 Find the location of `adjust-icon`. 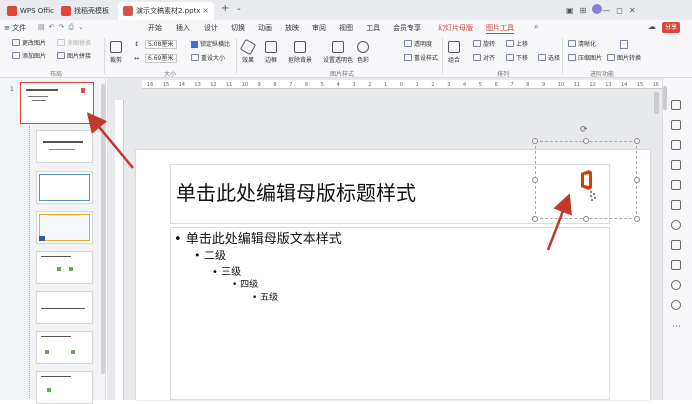

adjust-icon is located at coordinates (676, 105).